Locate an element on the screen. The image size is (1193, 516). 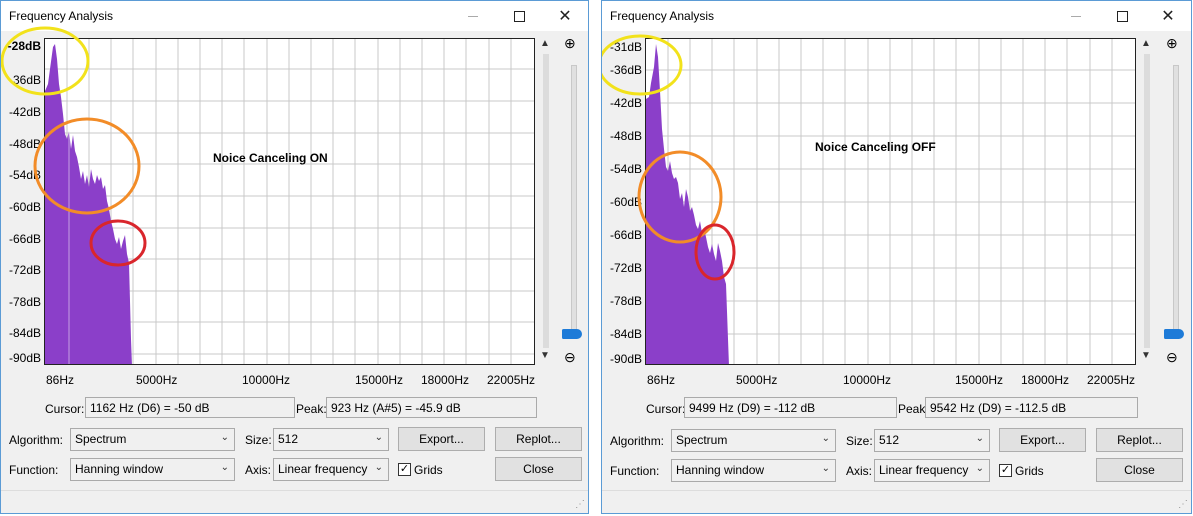
peak-label: Peak: is located at coordinates (311, 409).